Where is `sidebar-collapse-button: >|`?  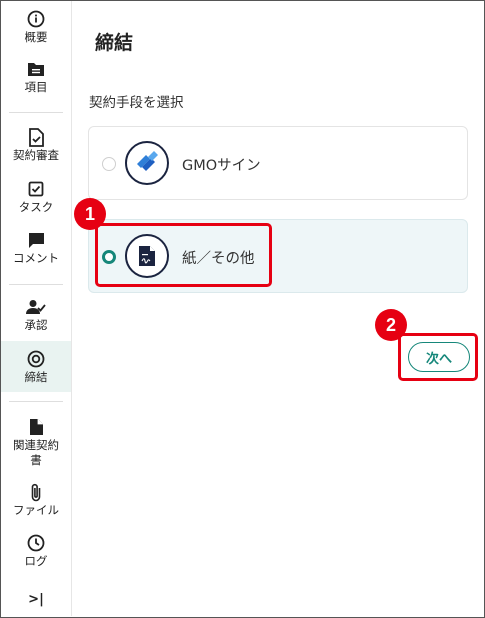 sidebar-collapse-button: >| is located at coordinates (36, 600).